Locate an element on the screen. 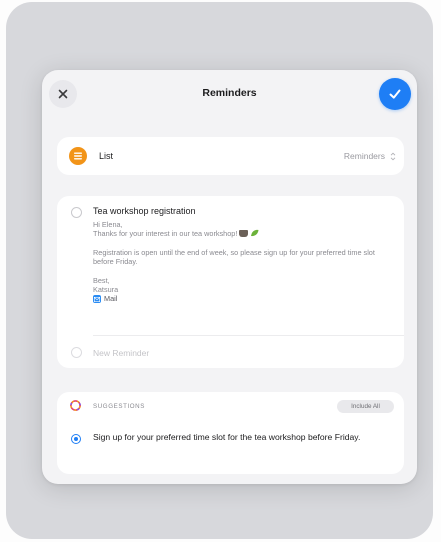  list-label: List is located at coordinates (106, 156).